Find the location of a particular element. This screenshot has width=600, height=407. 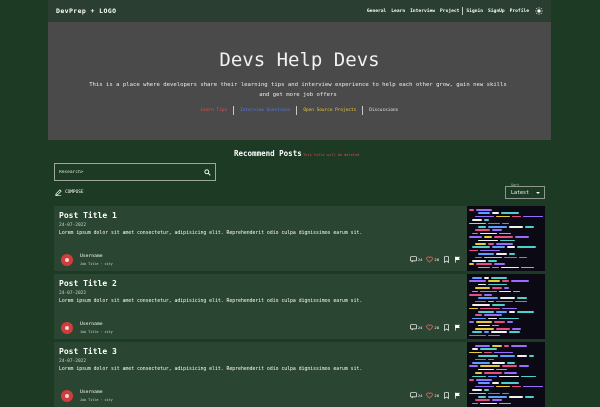

nav-learn: Learn is located at coordinates (398, 11).